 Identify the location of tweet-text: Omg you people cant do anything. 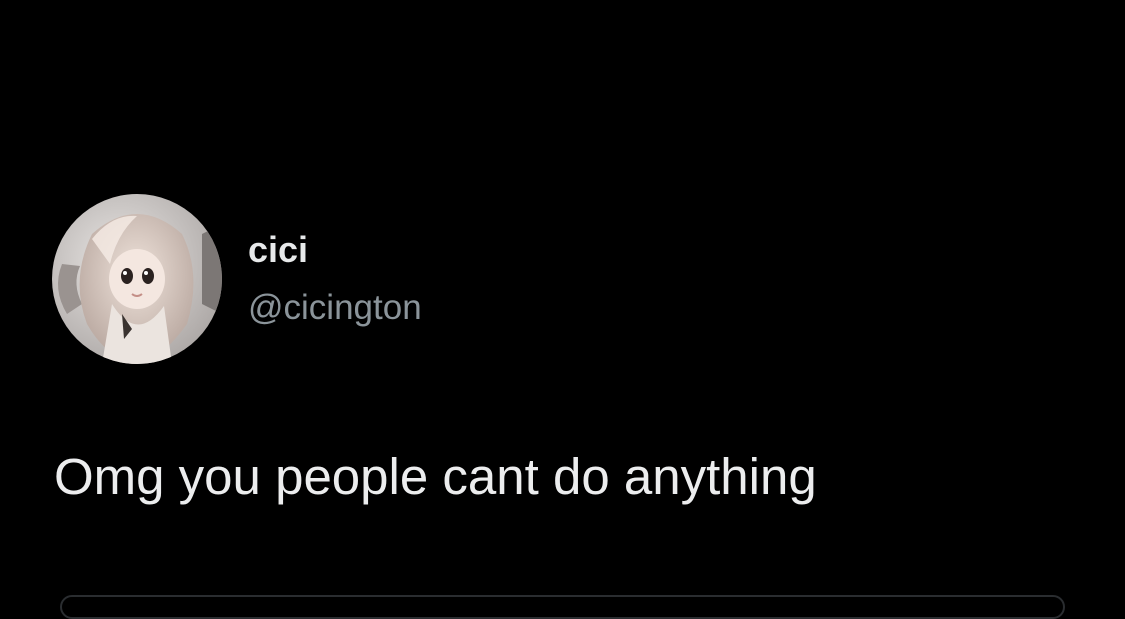
(435, 476).